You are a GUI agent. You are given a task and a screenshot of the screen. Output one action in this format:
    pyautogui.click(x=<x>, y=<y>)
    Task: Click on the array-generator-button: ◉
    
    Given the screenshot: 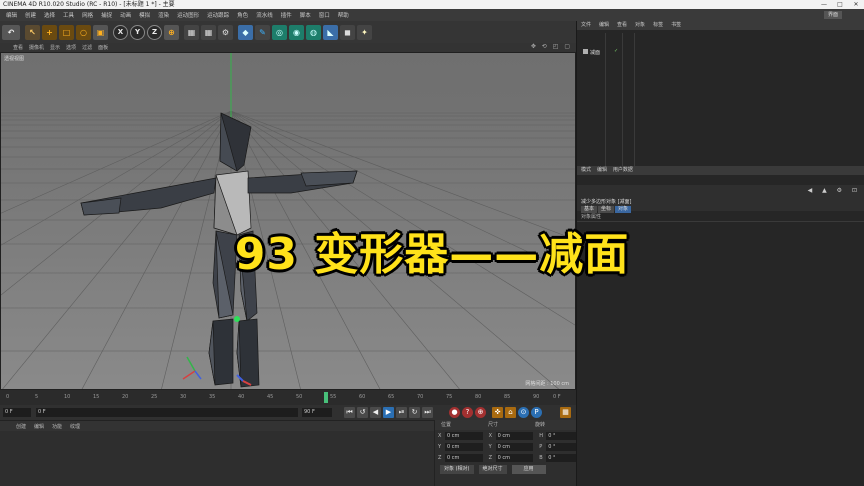 What is the action you would take?
    pyautogui.click(x=296, y=32)
    